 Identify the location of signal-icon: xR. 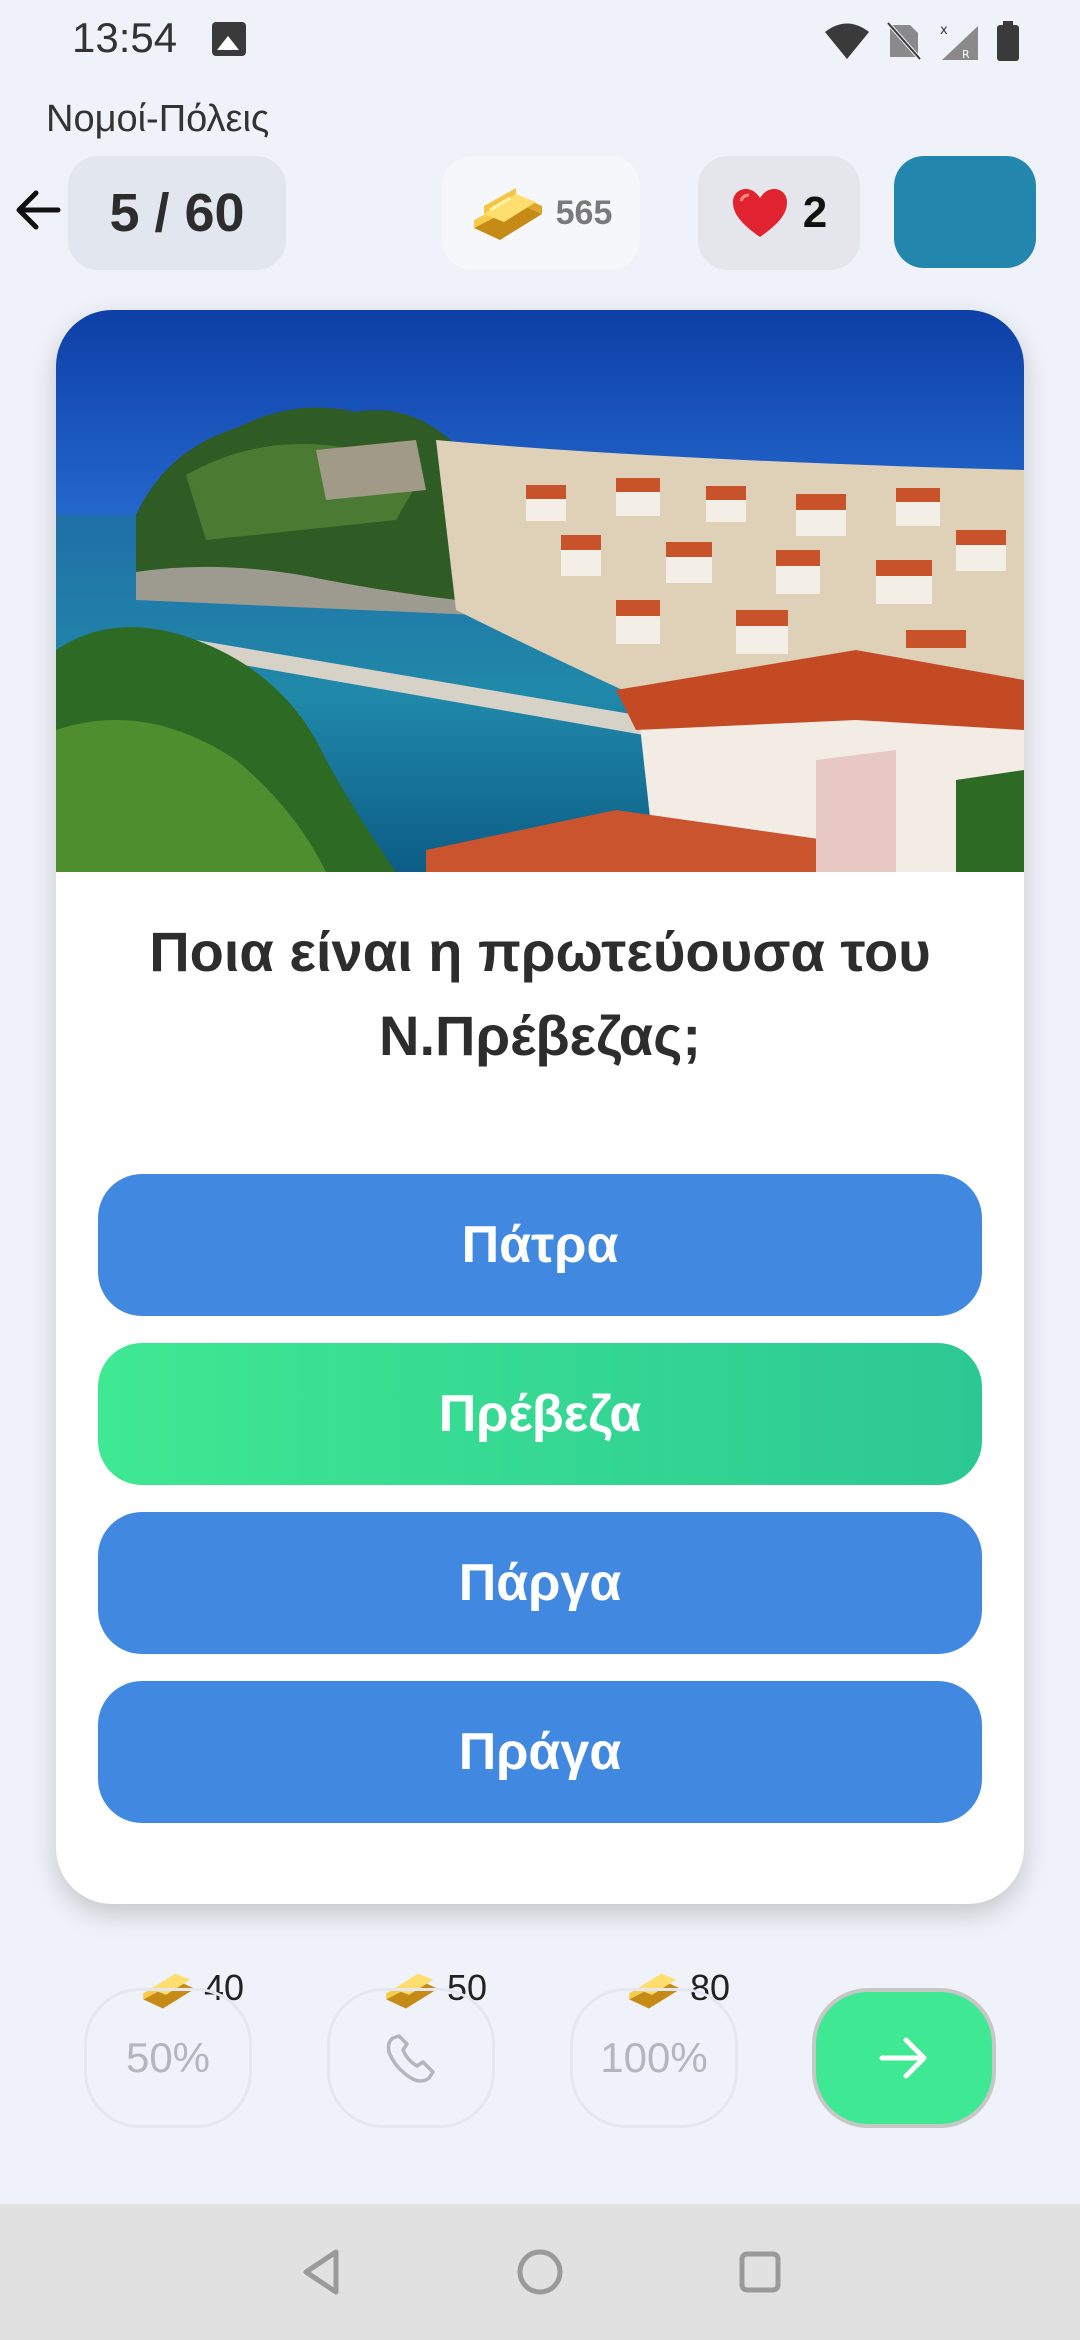
(959, 42).